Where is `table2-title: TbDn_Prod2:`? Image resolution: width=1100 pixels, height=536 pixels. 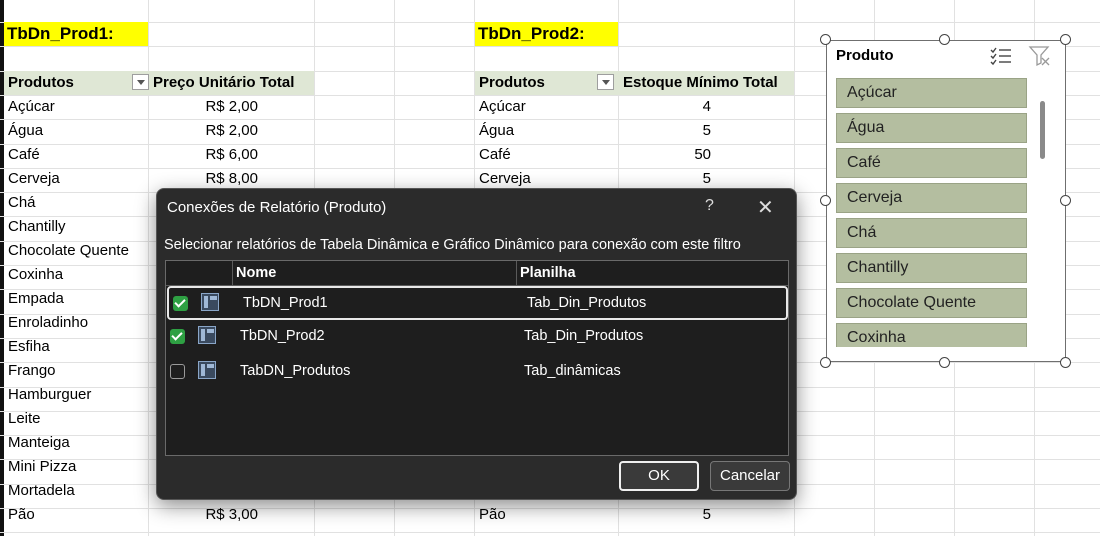
table2-title: TbDn_Prod2: is located at coordinates (546, 34).